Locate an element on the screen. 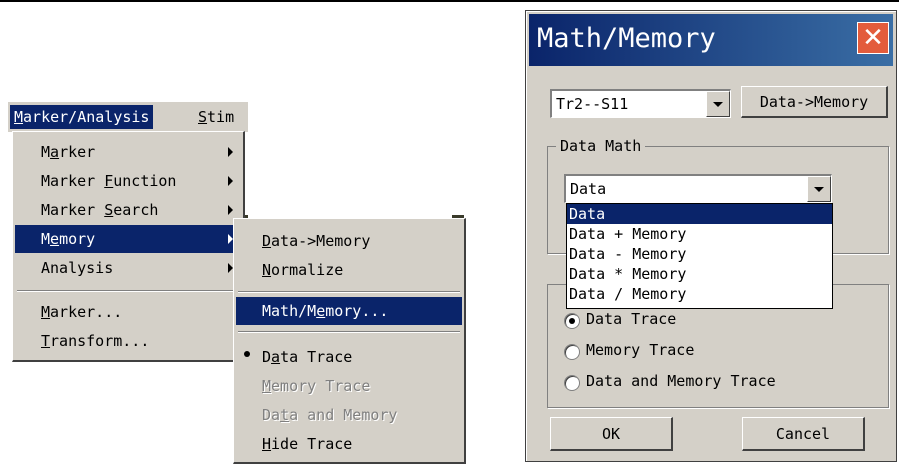 The image size is (899, 464). submenu-item-normalize: Normalize is located at coordinates (349, 270).